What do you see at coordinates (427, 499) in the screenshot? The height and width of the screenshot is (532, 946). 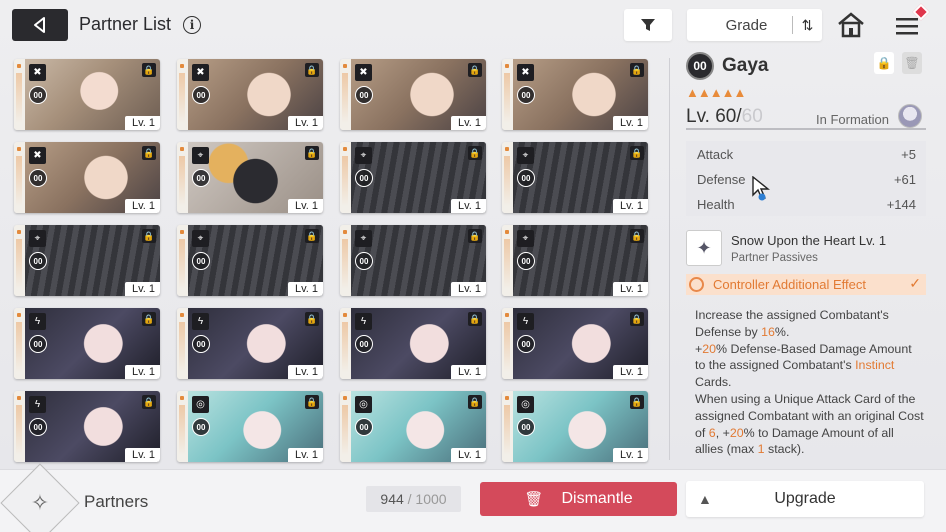 I see `count-max: / 1000` at bounding box center [427, 499].